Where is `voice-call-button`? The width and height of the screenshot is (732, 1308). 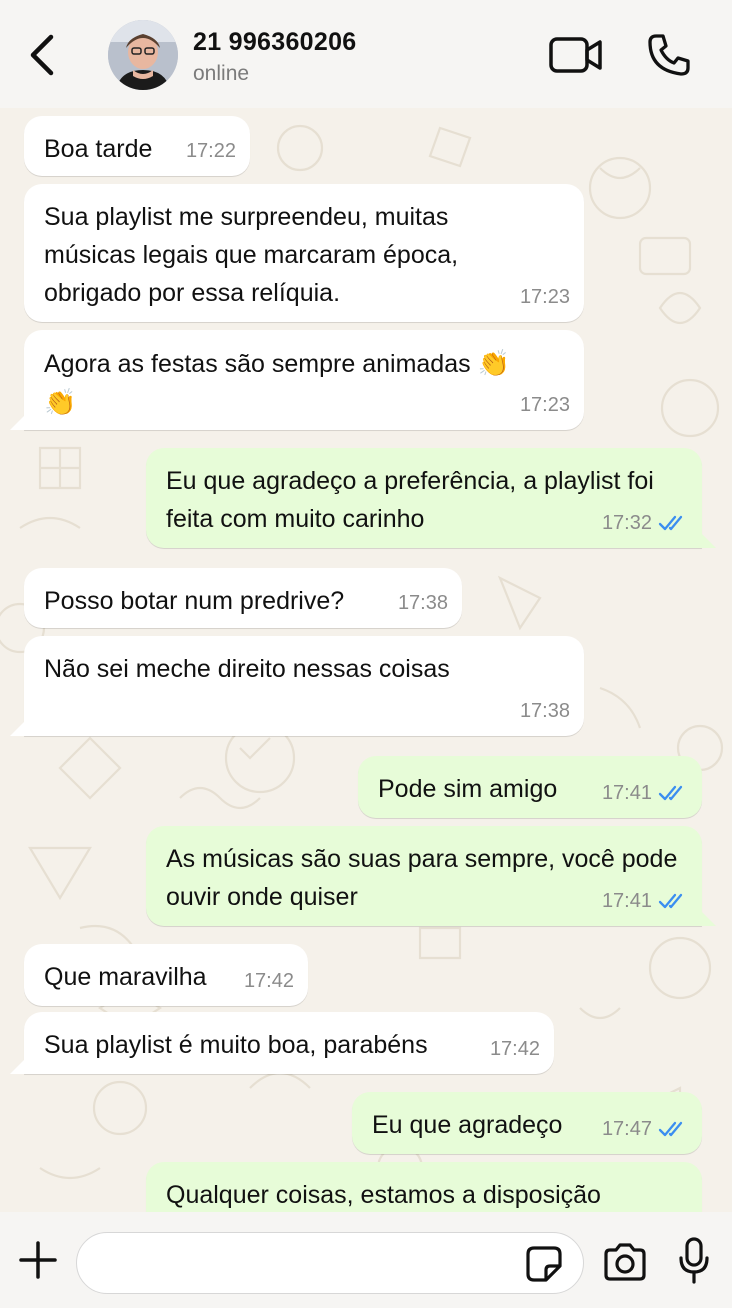
voice-call-button is located at coordinates (669, 55).